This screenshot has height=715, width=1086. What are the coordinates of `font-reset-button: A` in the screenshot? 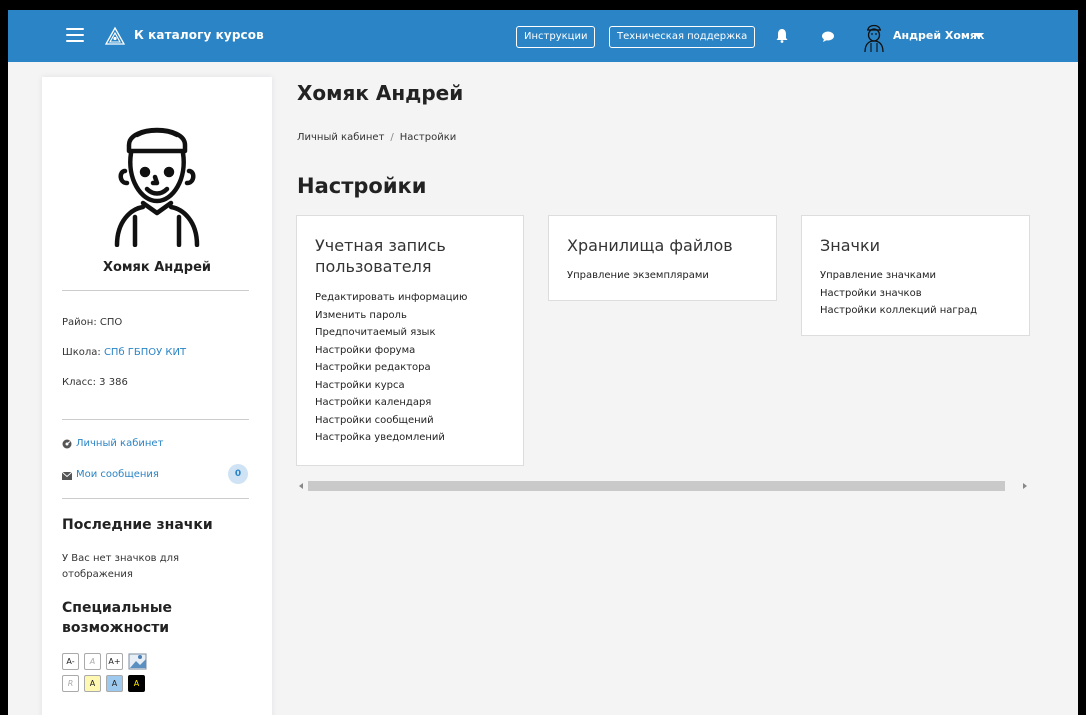 It's located at (92, 661).